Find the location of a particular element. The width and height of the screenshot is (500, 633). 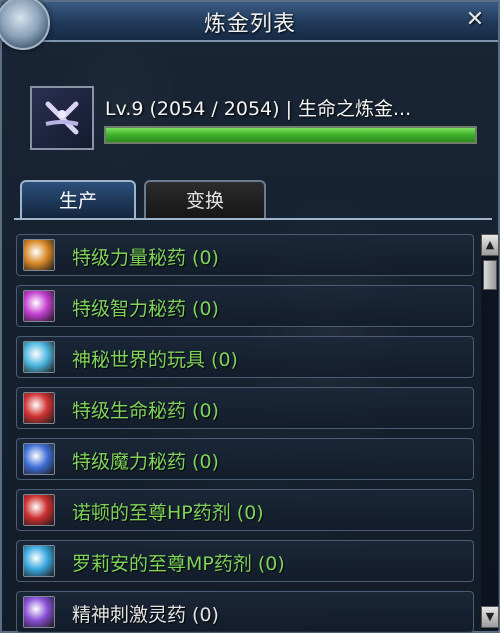

experience-bar-fill is located at coordinates (290, 135).